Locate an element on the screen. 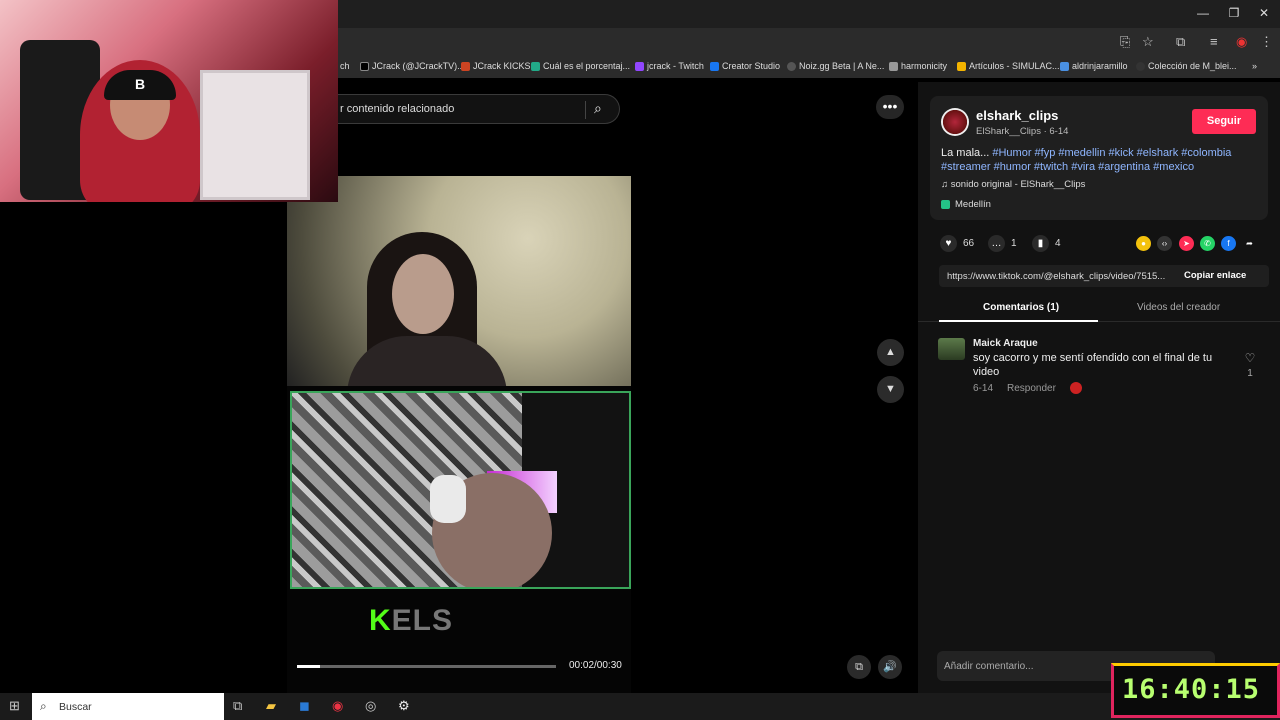 This screenshot has width=1280, height=720. profile-icon: ◉ is located at coordinates (1241, 42).